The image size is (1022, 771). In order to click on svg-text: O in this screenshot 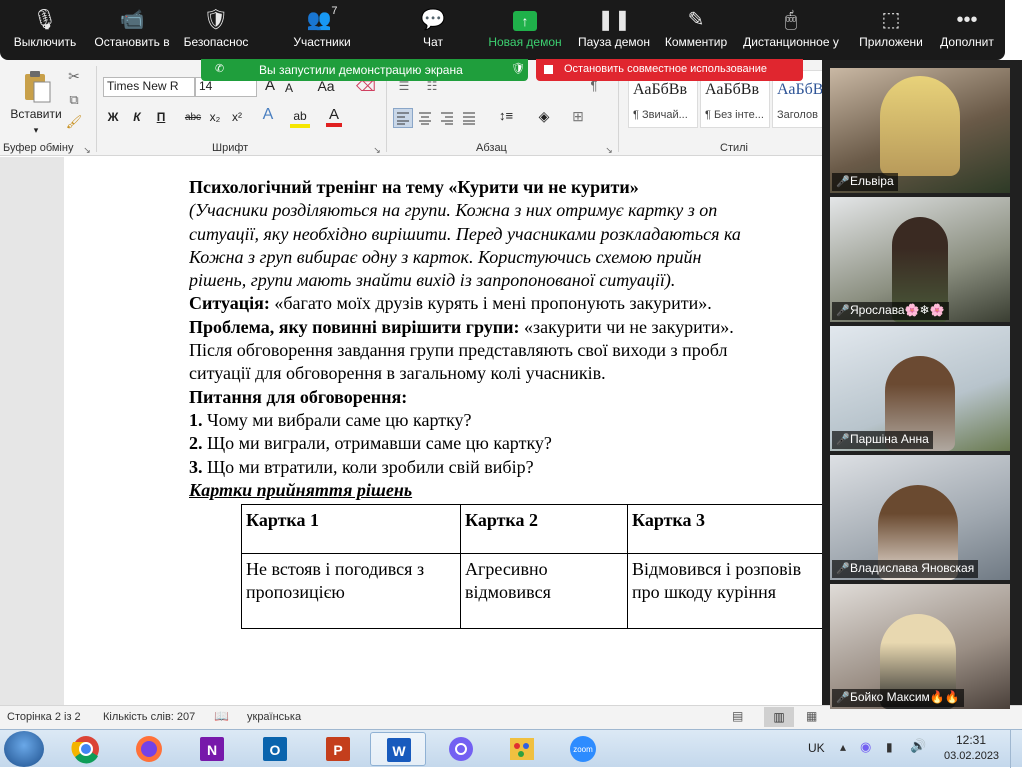, I will do `click(275, 750)`.